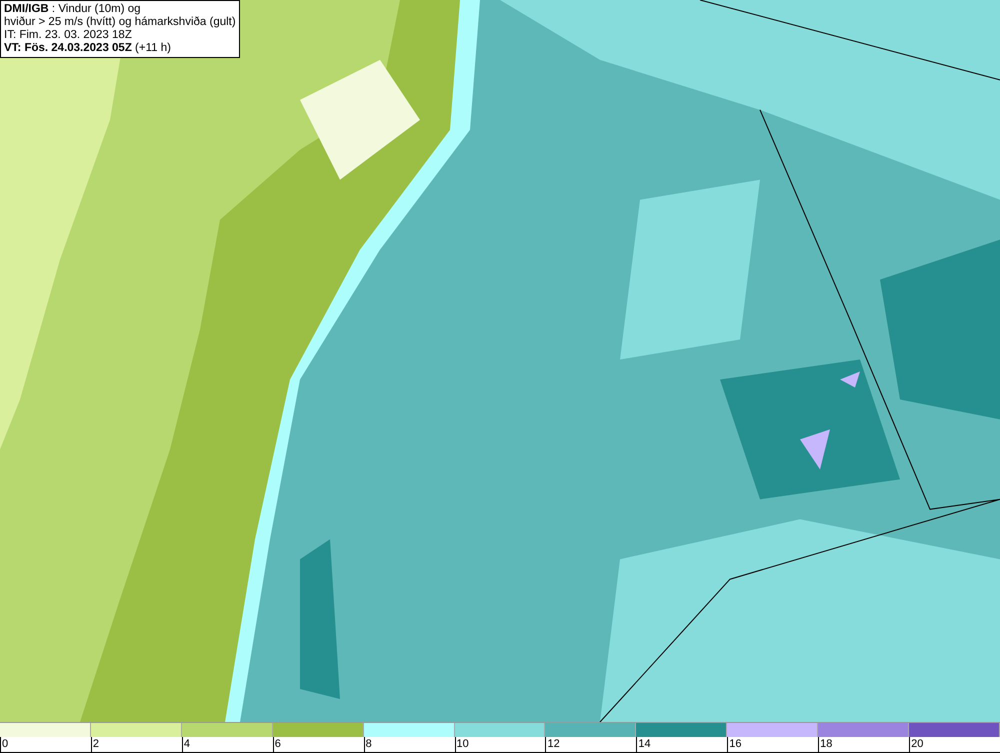  What do you see at coordinates (461, 744) in the screenshot?
I see `legend-tick-label: 10` at bounding box center [461, 744].